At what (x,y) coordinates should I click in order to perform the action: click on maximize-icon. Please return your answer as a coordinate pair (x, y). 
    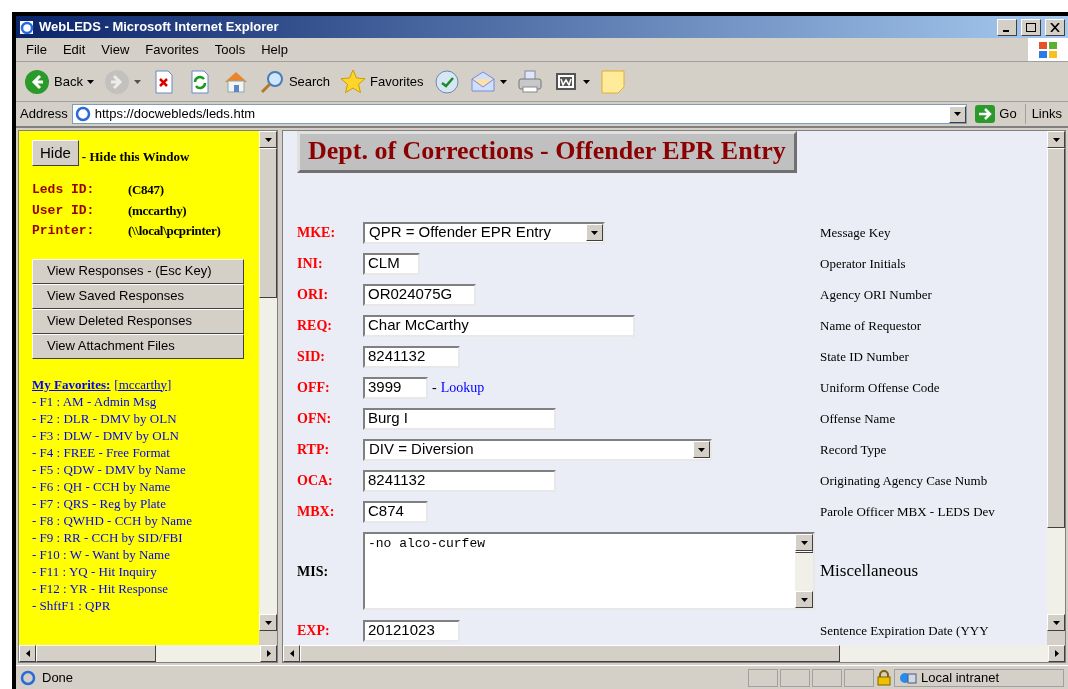
    Looking at the image, I should click on (1031, 27).